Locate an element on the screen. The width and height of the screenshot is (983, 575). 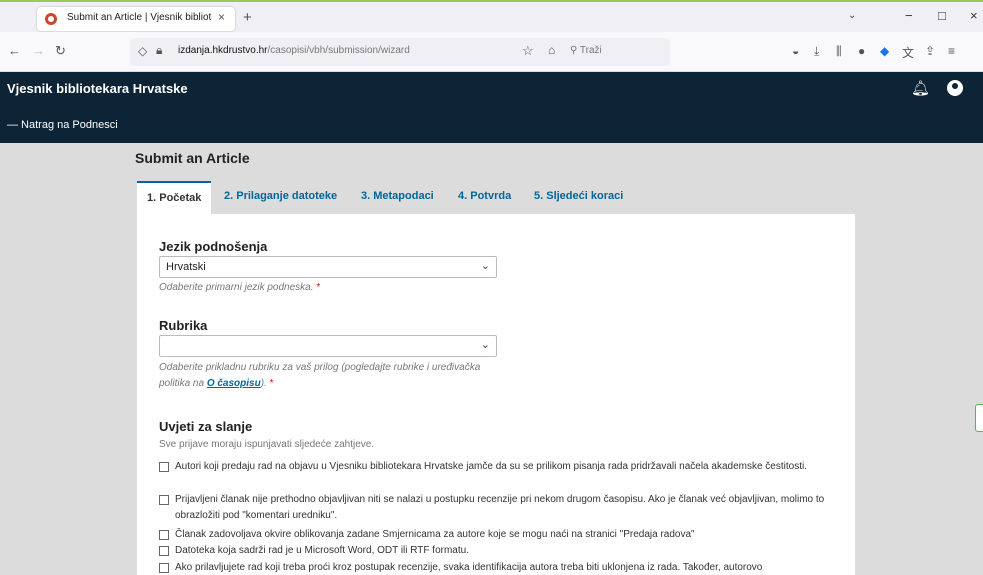
bookmark-star-icon: ☆ is located at coordinates (528, 51).